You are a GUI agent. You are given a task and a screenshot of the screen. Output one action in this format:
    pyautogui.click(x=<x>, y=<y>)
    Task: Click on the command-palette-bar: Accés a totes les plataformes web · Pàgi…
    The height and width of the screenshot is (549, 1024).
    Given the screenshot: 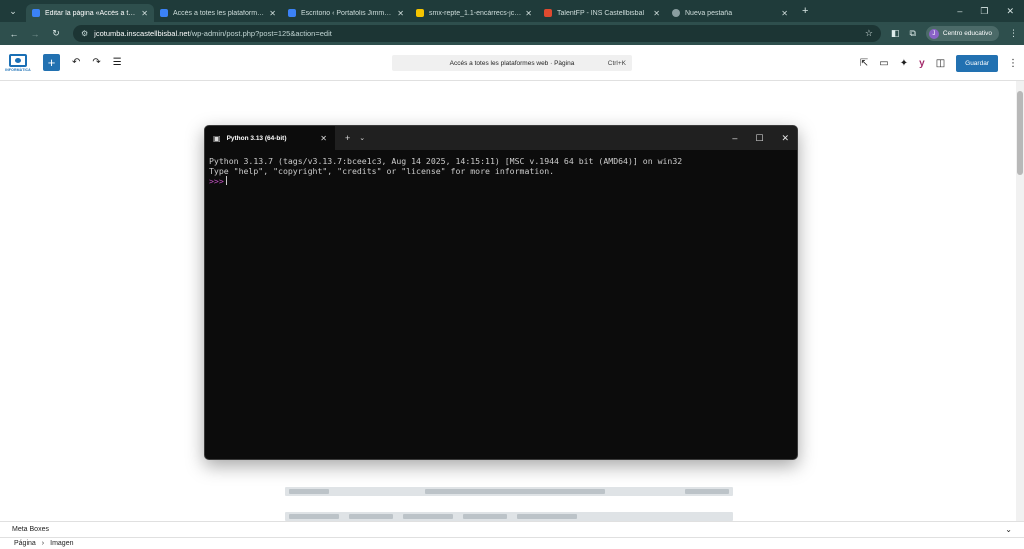 What is the action you would take?
    pyautogui.click(x=512, y=63)
    